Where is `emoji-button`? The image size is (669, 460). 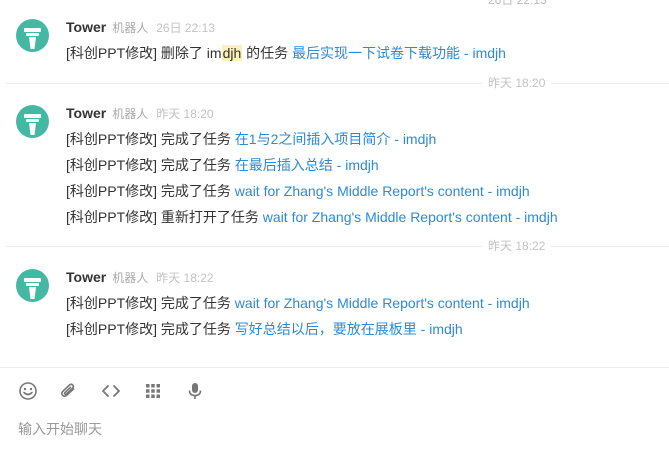
emoji-button is located at coordinates (28, 391).